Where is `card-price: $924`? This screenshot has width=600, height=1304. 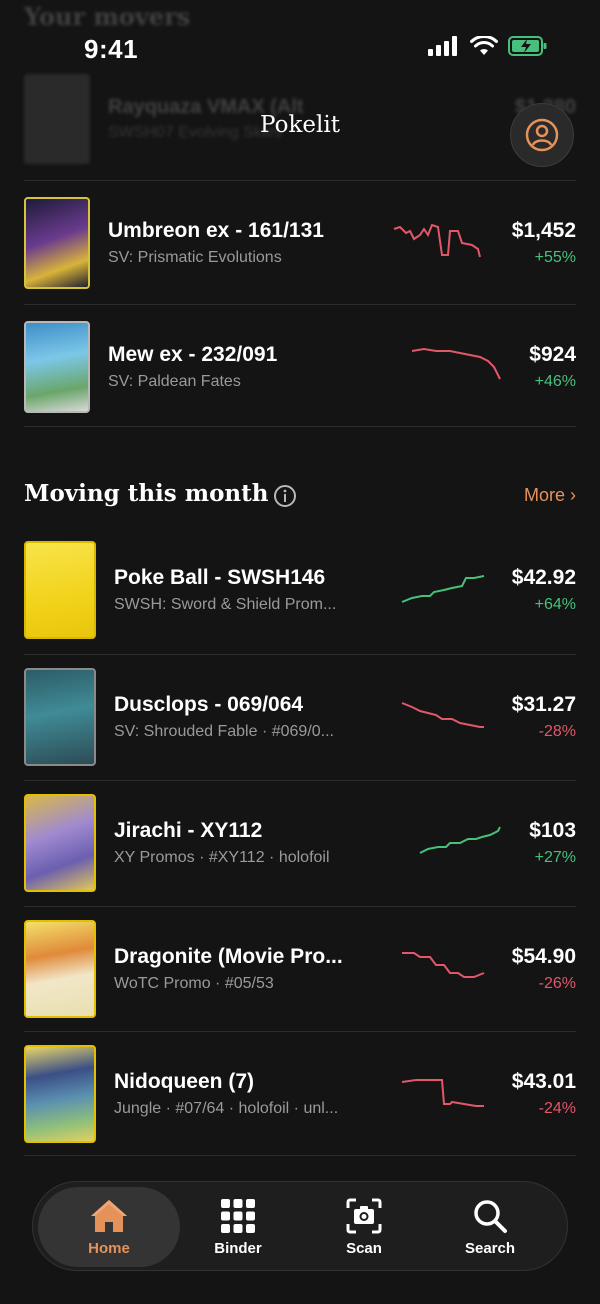 card-price: $924 is located at coordinates (552, 354).